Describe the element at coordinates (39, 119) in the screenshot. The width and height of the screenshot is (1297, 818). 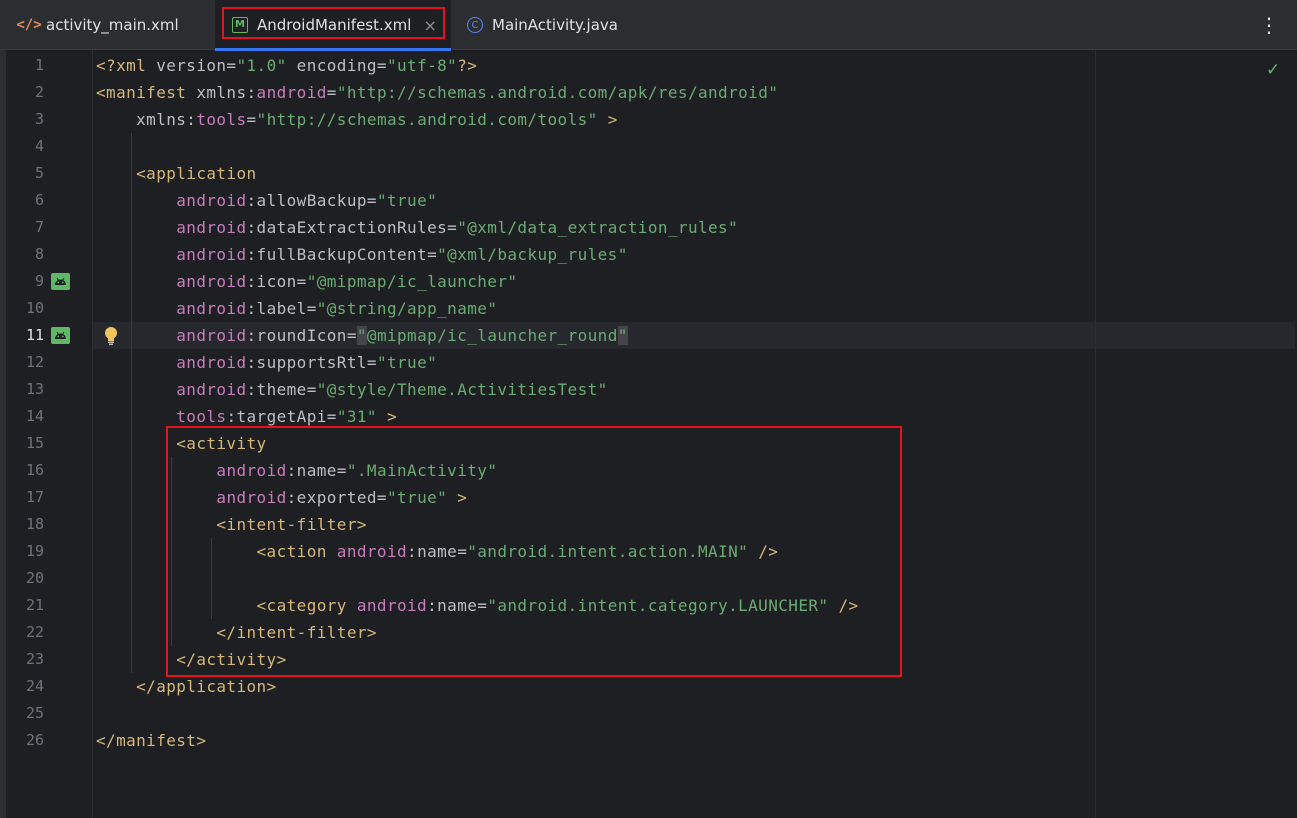
I see `line-number: 3` at that location.